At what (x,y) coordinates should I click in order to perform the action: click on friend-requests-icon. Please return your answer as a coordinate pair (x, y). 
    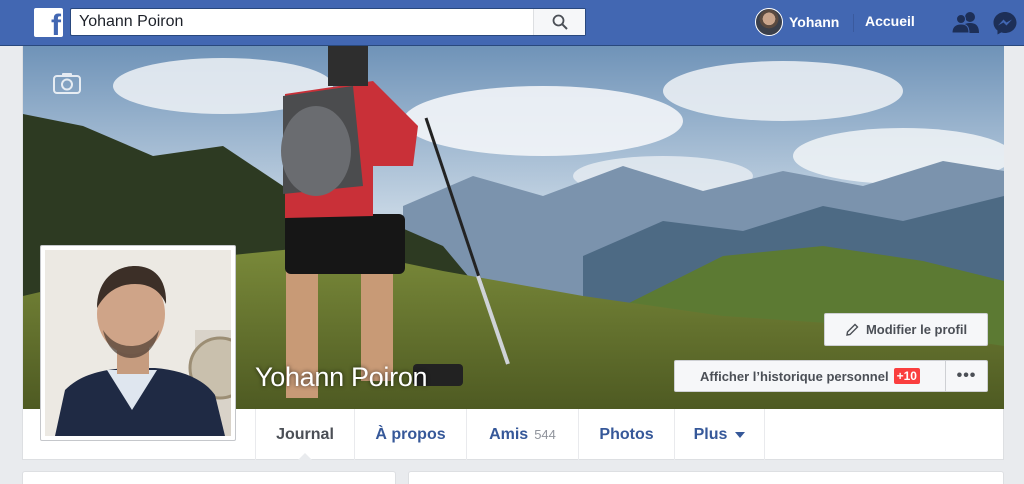
    Looking at the image, I should click on (966, 22).